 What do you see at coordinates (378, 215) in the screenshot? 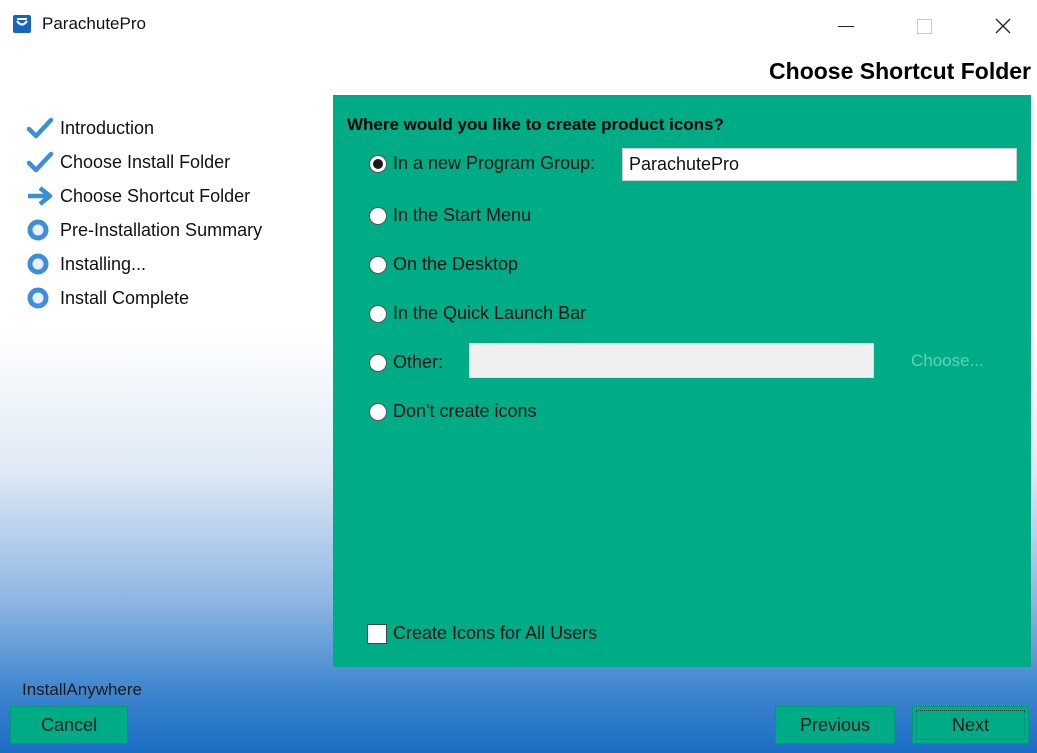
I see `radio-start-menu` at bounding box center [378, 215].